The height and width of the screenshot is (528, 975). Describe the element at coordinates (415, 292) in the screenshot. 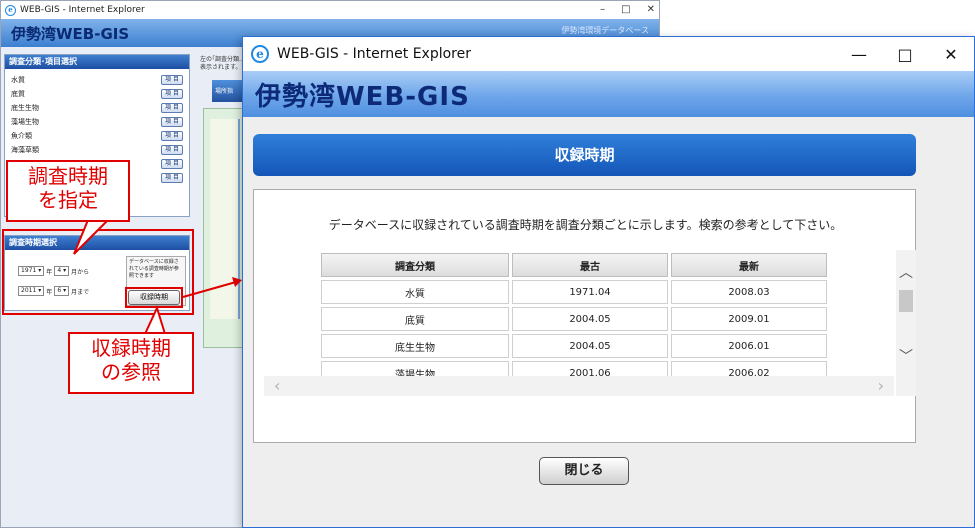

I see `cell-category: 水質` at that location.